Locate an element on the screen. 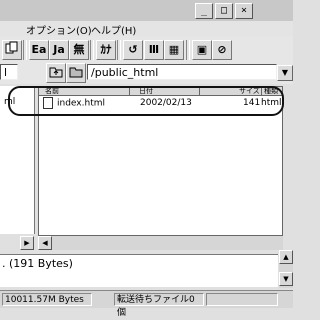 Image resolution: width=320 pixels, height=320 pixels. scroll-down-icon: ▼ is located at coordinates (286, 279).